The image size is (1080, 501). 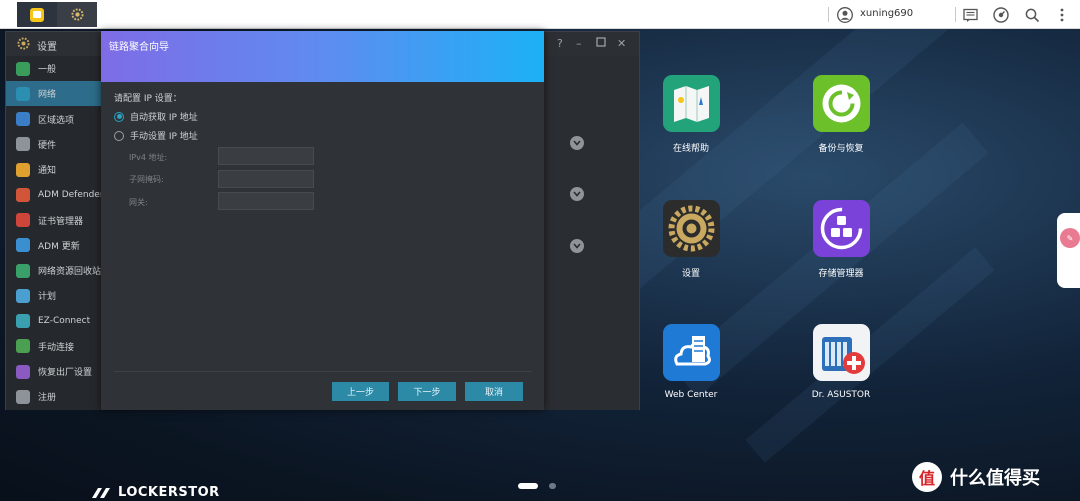 I want to click on username-label: xuning690, so click(x=886, y=13).